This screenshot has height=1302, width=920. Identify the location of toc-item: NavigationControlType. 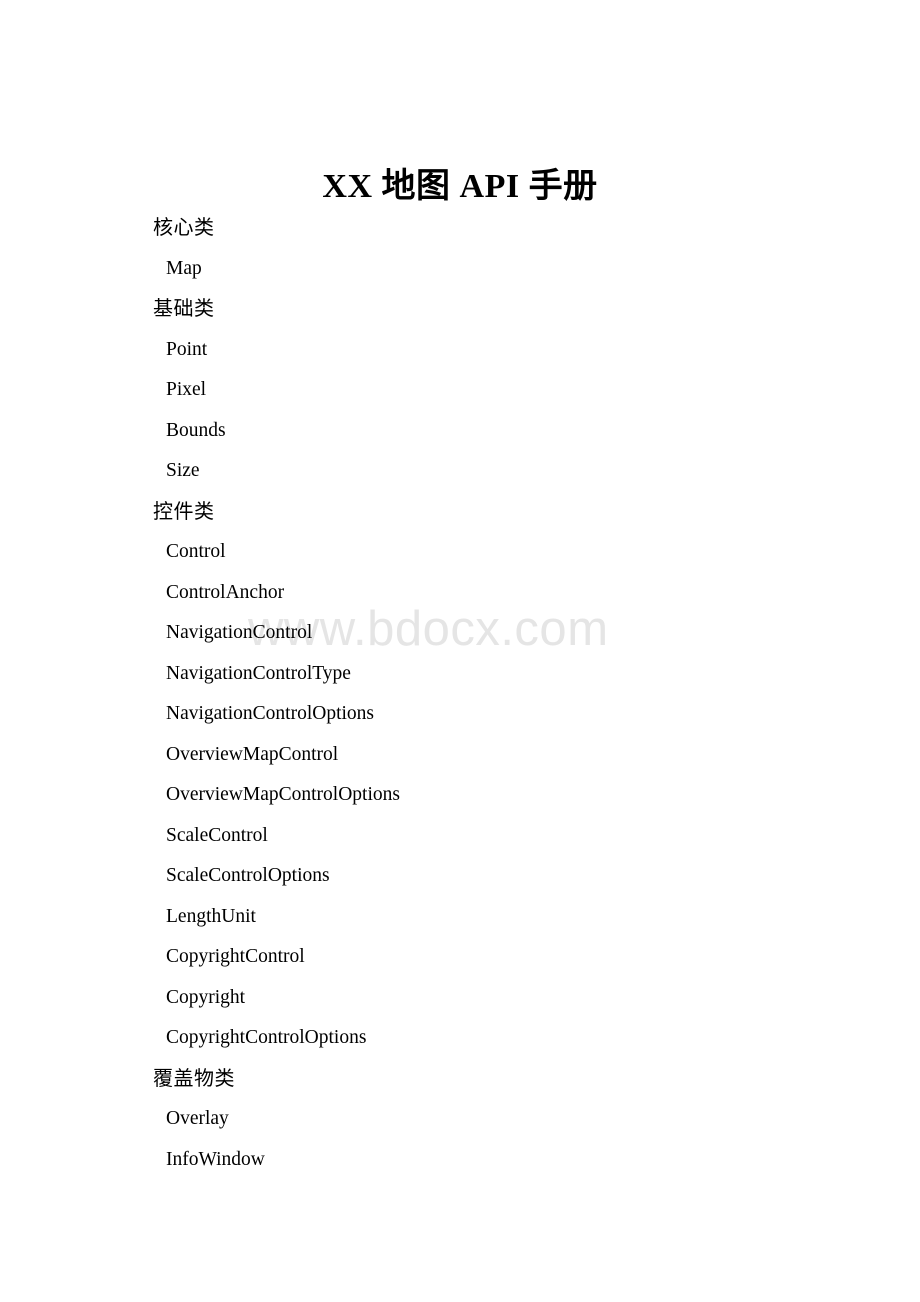
(460, 674).